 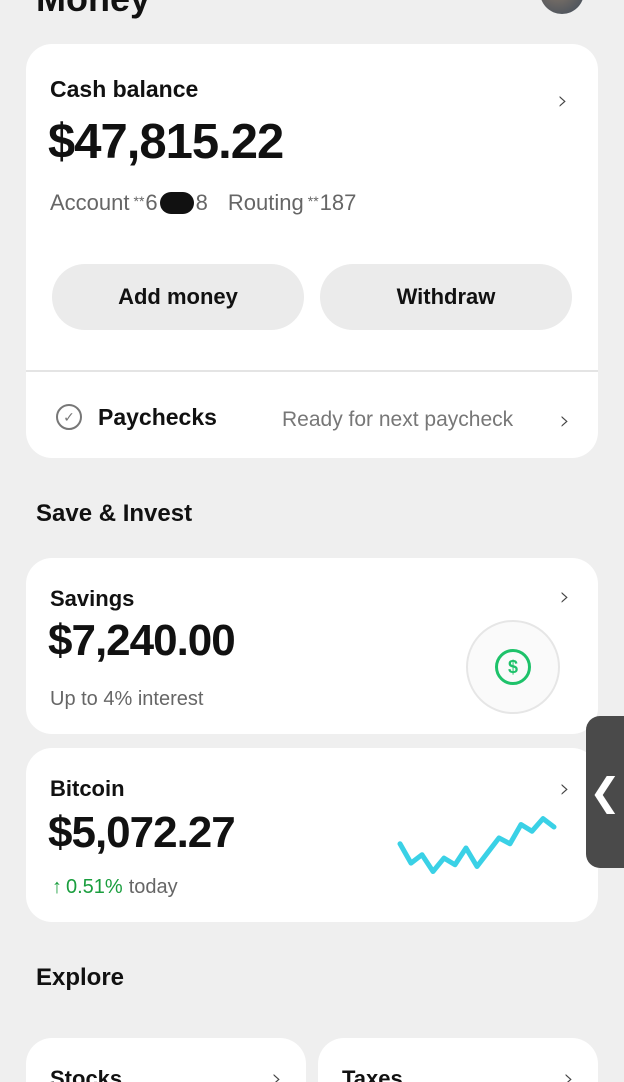 I want to click on section-title-explore: Explore, so click(x=80, y=977).